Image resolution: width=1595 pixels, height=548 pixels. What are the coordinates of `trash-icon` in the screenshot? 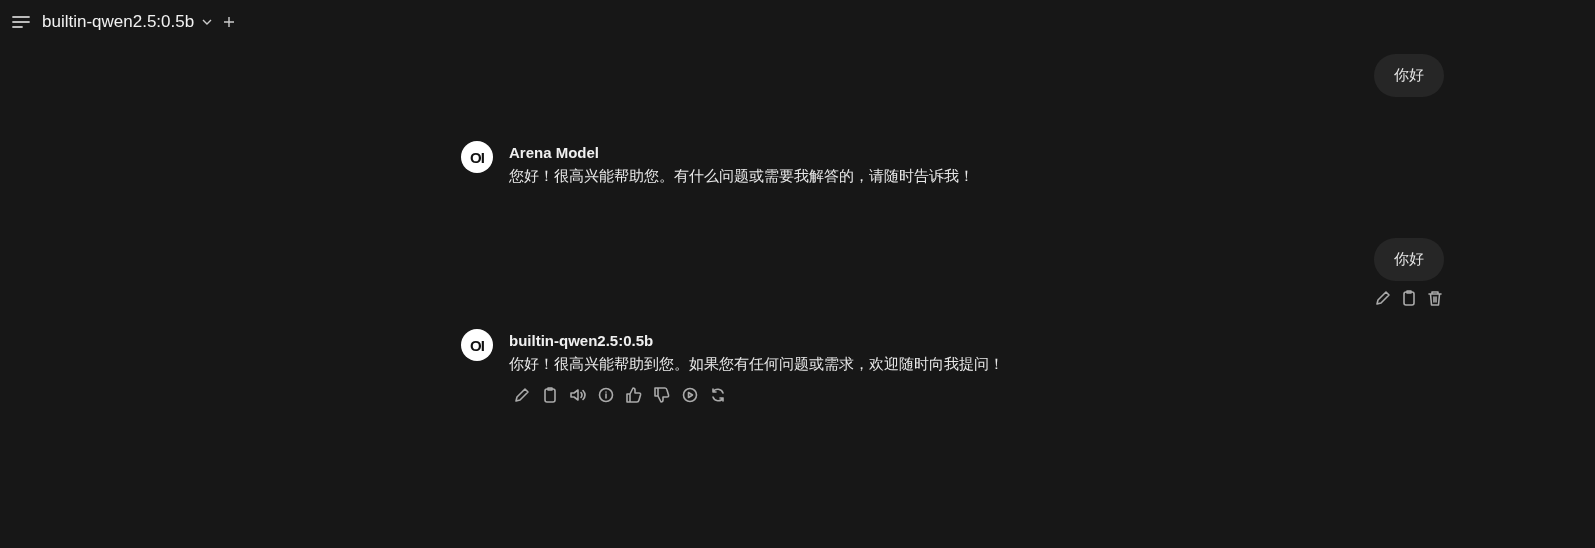 It's located at (1435, 298).